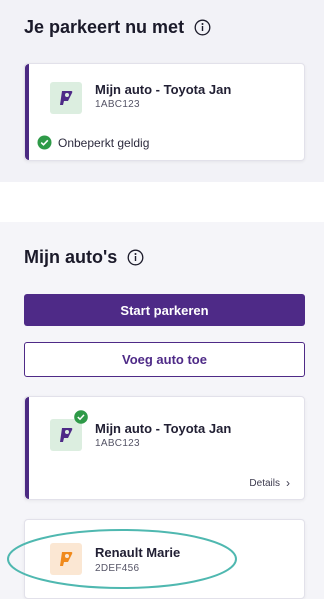  What do you see at coordinates (264, 483) in the screenshot?
I see `details-label: Details` at bounding box center [264, 483].